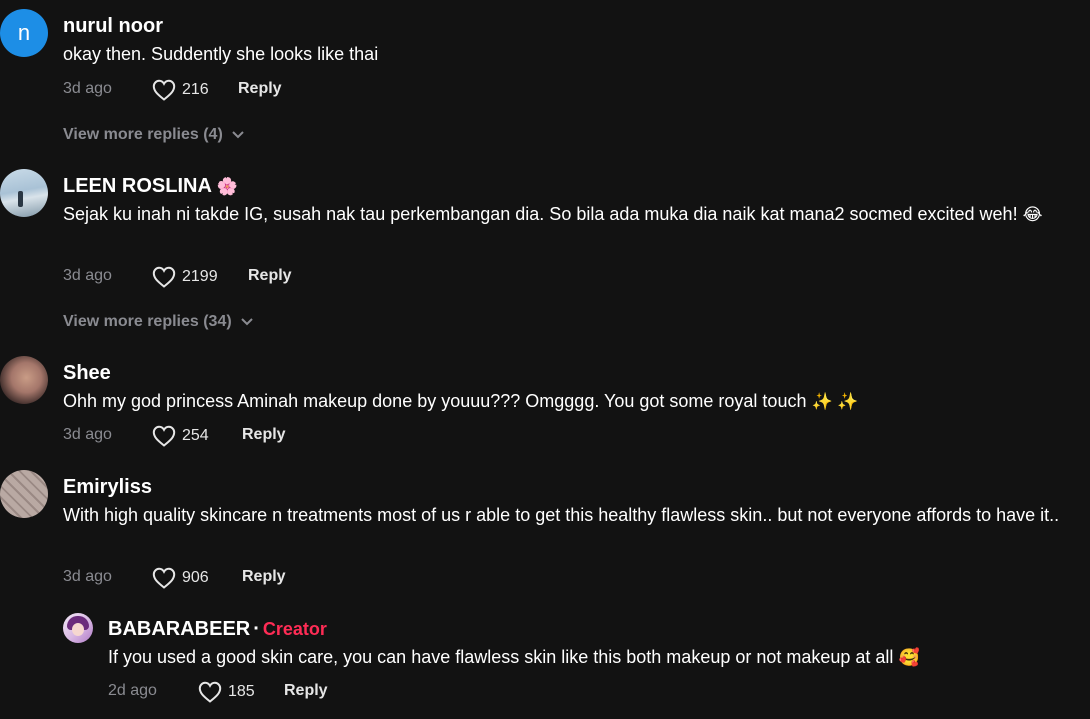 The image size is (1090, 719). Describe the element at coordinates (137, 186) in the screenshot. I see `username-label: LEEN ROSLINA` at that location.